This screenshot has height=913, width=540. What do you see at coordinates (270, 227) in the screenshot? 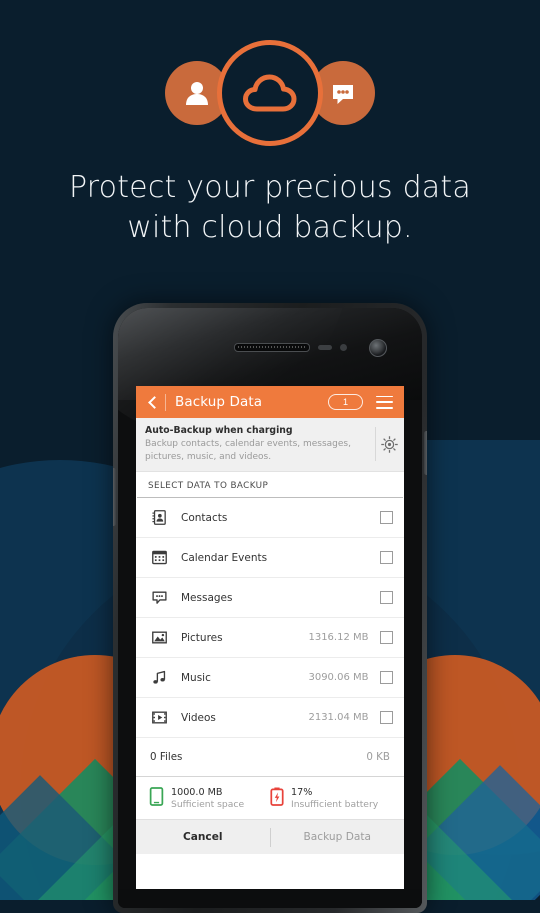
I see `headline-line-2: with cloud backup.` at bounding box center [270, 227].